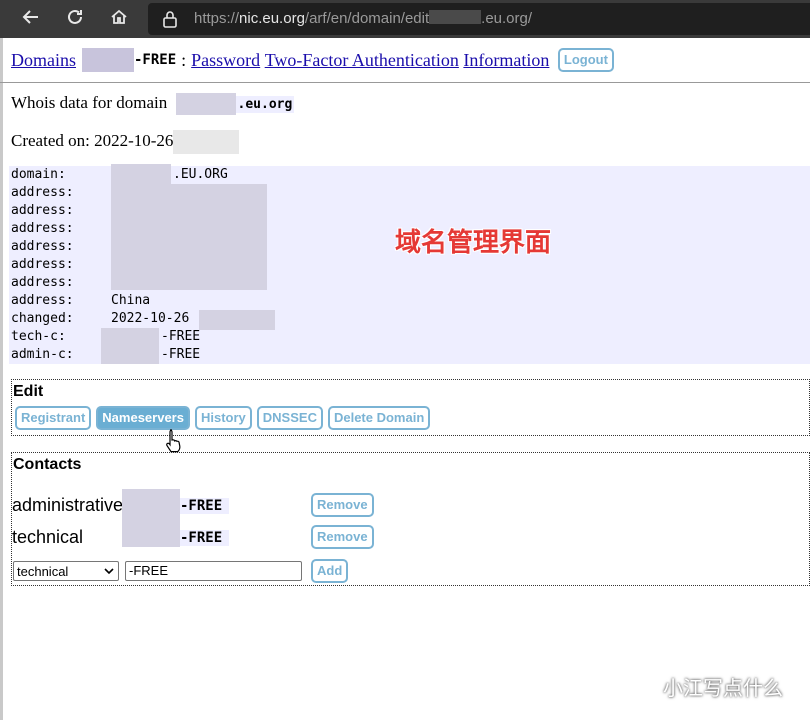 The width and height of the screenshot is (810, 720). What do you see at coordinates (205, 104) in the screenshot?
I see `domain-redacted` at bounding box center [205, 104].